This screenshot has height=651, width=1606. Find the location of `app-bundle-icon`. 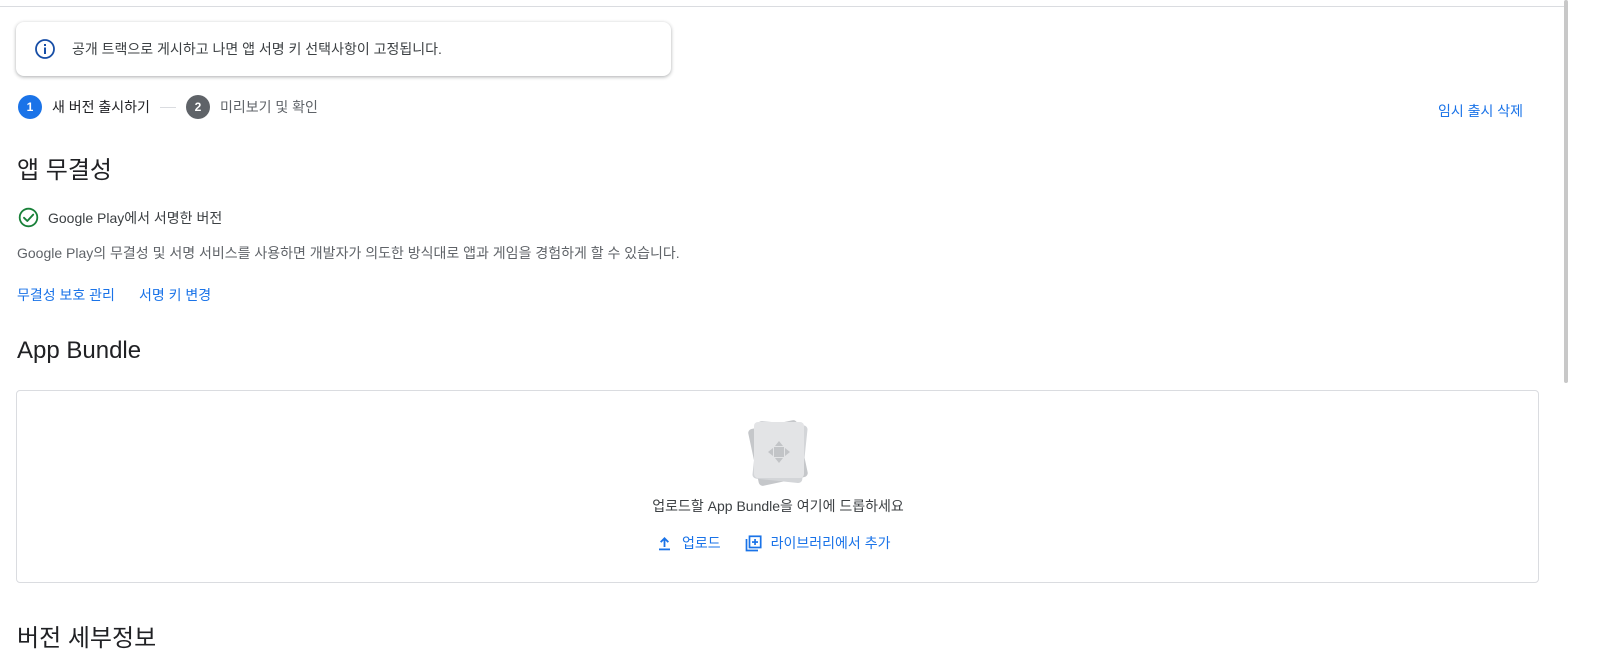

app-bundle-icon is located at coordinates (778, 452).